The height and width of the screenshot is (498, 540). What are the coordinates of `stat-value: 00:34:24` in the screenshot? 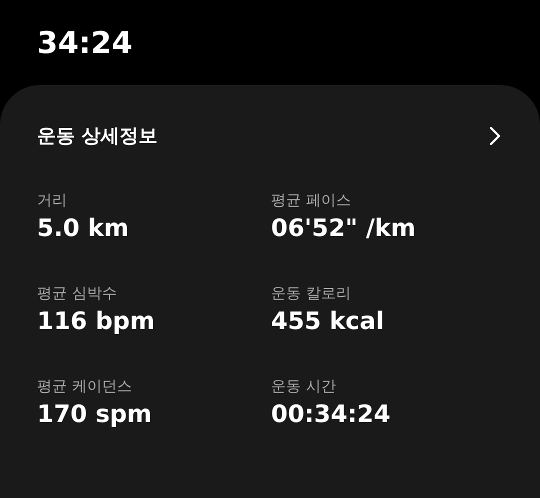 It's located at (331, 414).